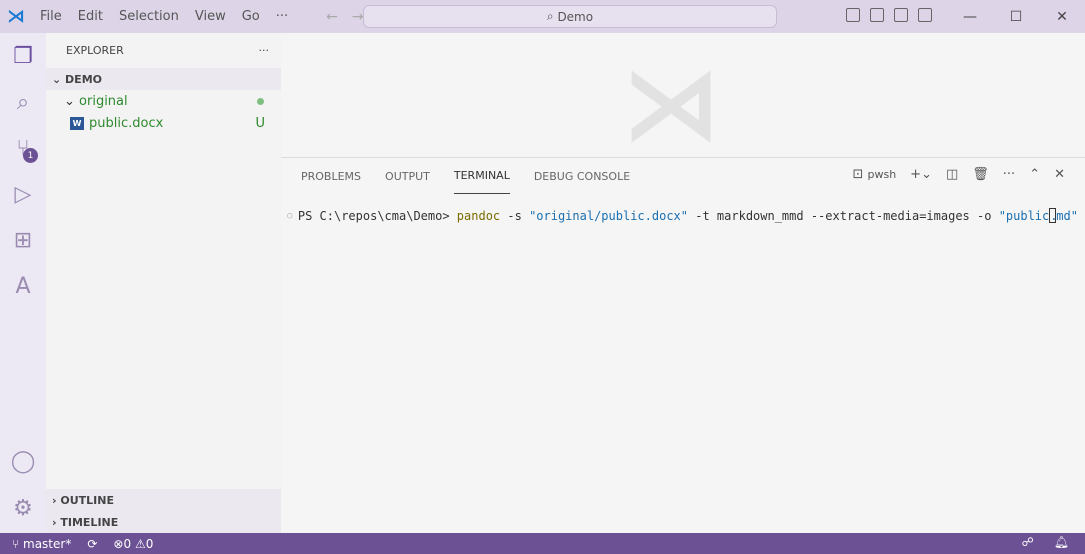 This screenshot has width=1085, height=554. Describe the element at coordinates (1061, 542) in the screenshot. I see `bell-icon: 🔔︎` at that location.